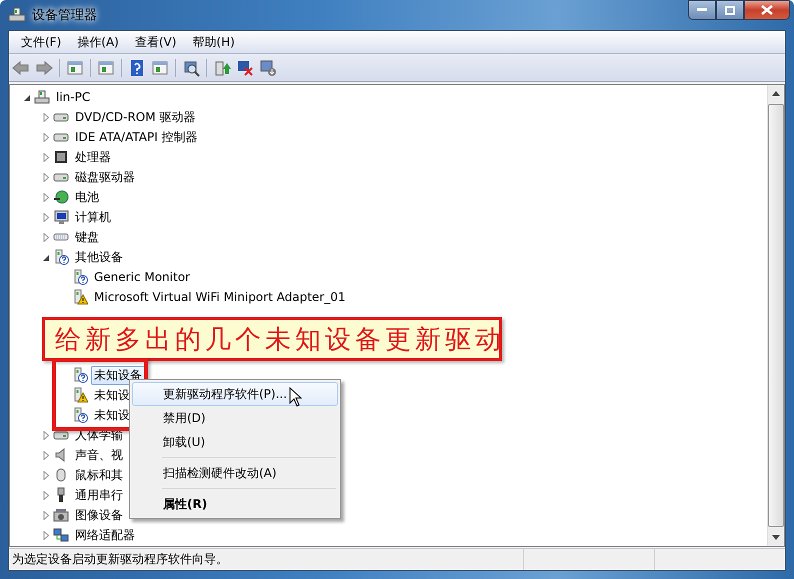  I want to click on update-driver-icon, so click(222, 67).